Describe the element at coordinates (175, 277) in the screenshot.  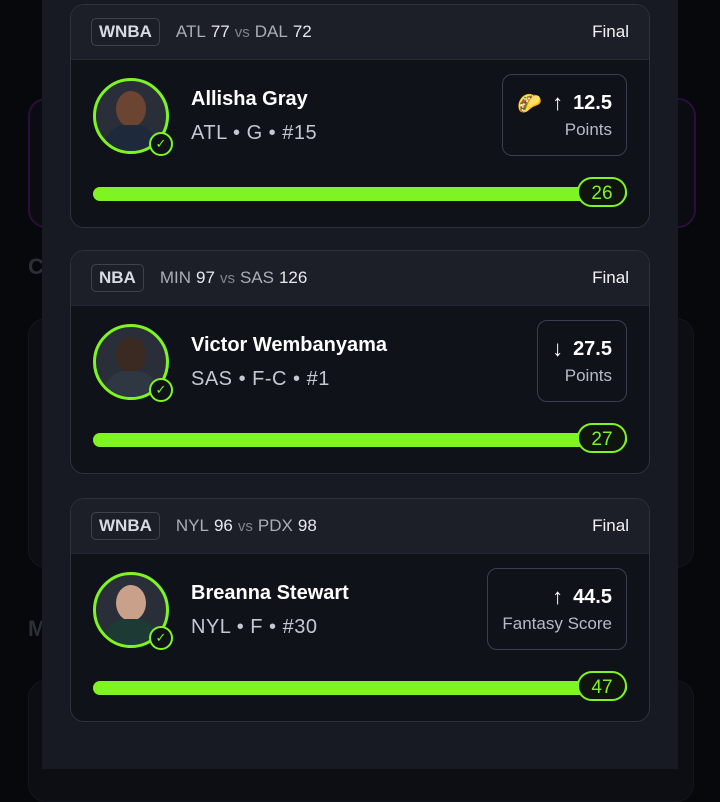
I see `team-away: MIN` at that location.